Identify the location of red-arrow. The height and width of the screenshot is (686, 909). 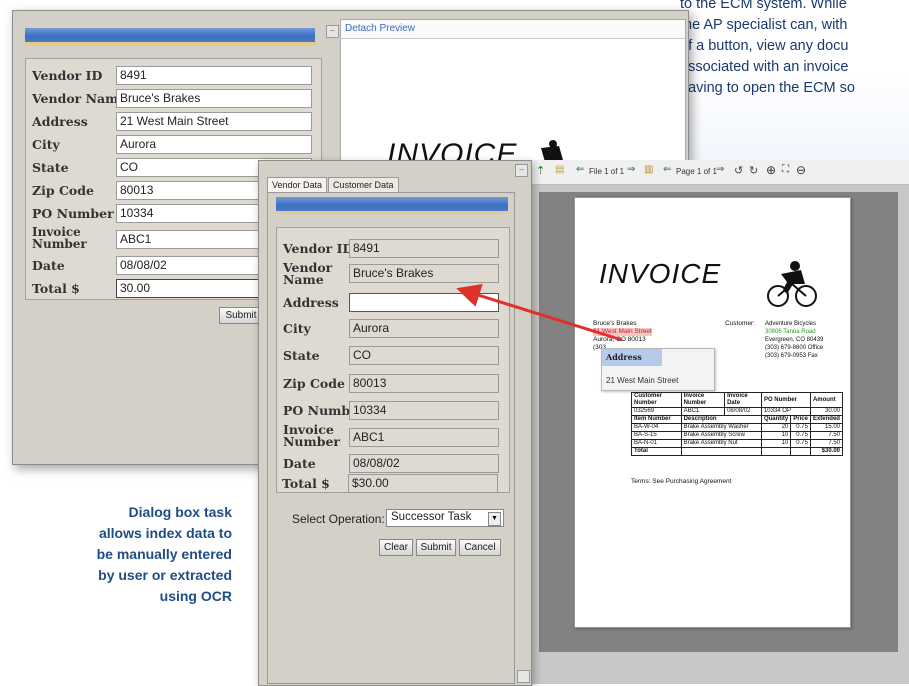
(539, 312).